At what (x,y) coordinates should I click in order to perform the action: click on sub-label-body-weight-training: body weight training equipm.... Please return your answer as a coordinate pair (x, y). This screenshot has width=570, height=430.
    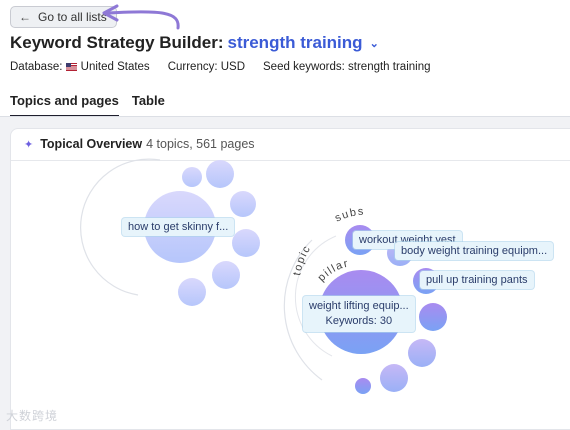
    Looking at the image, I should click on (474, 251).